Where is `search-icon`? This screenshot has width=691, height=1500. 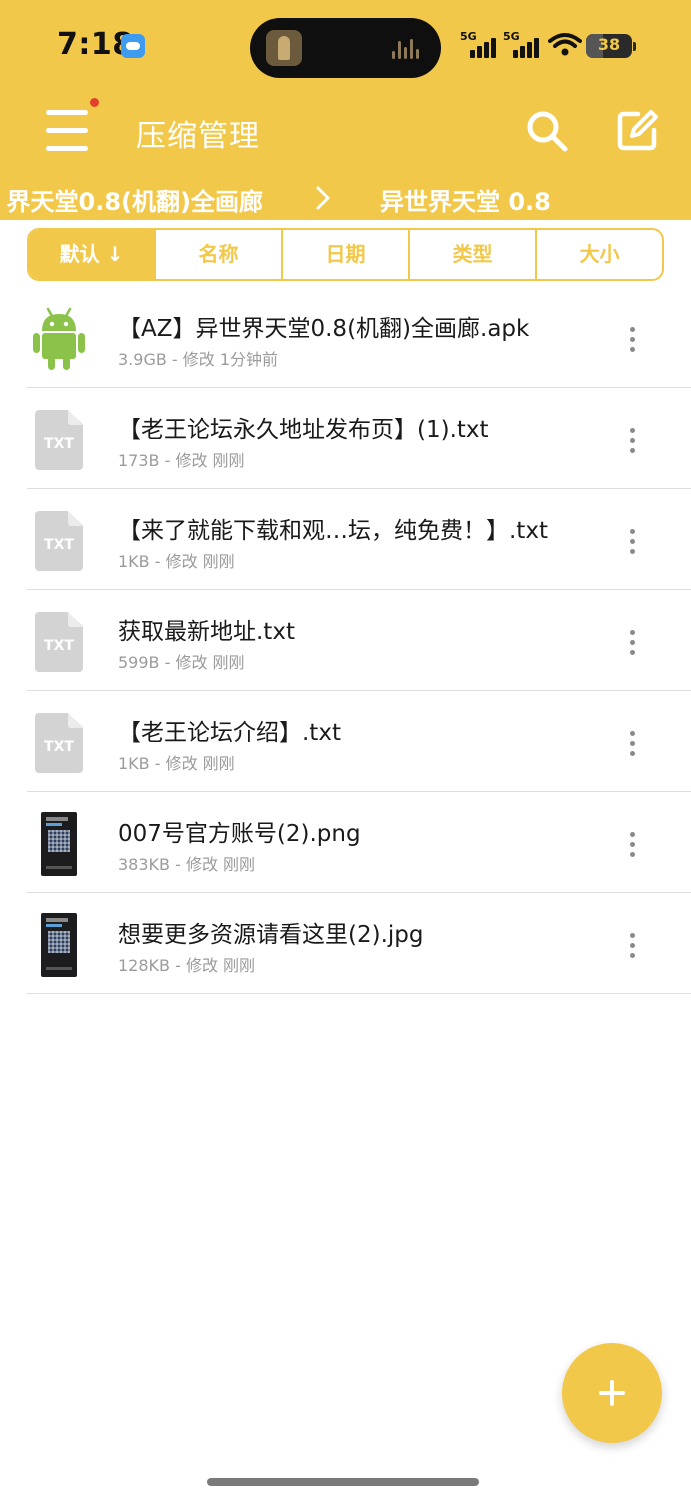
search-icon is located at coordinates (547, 131).